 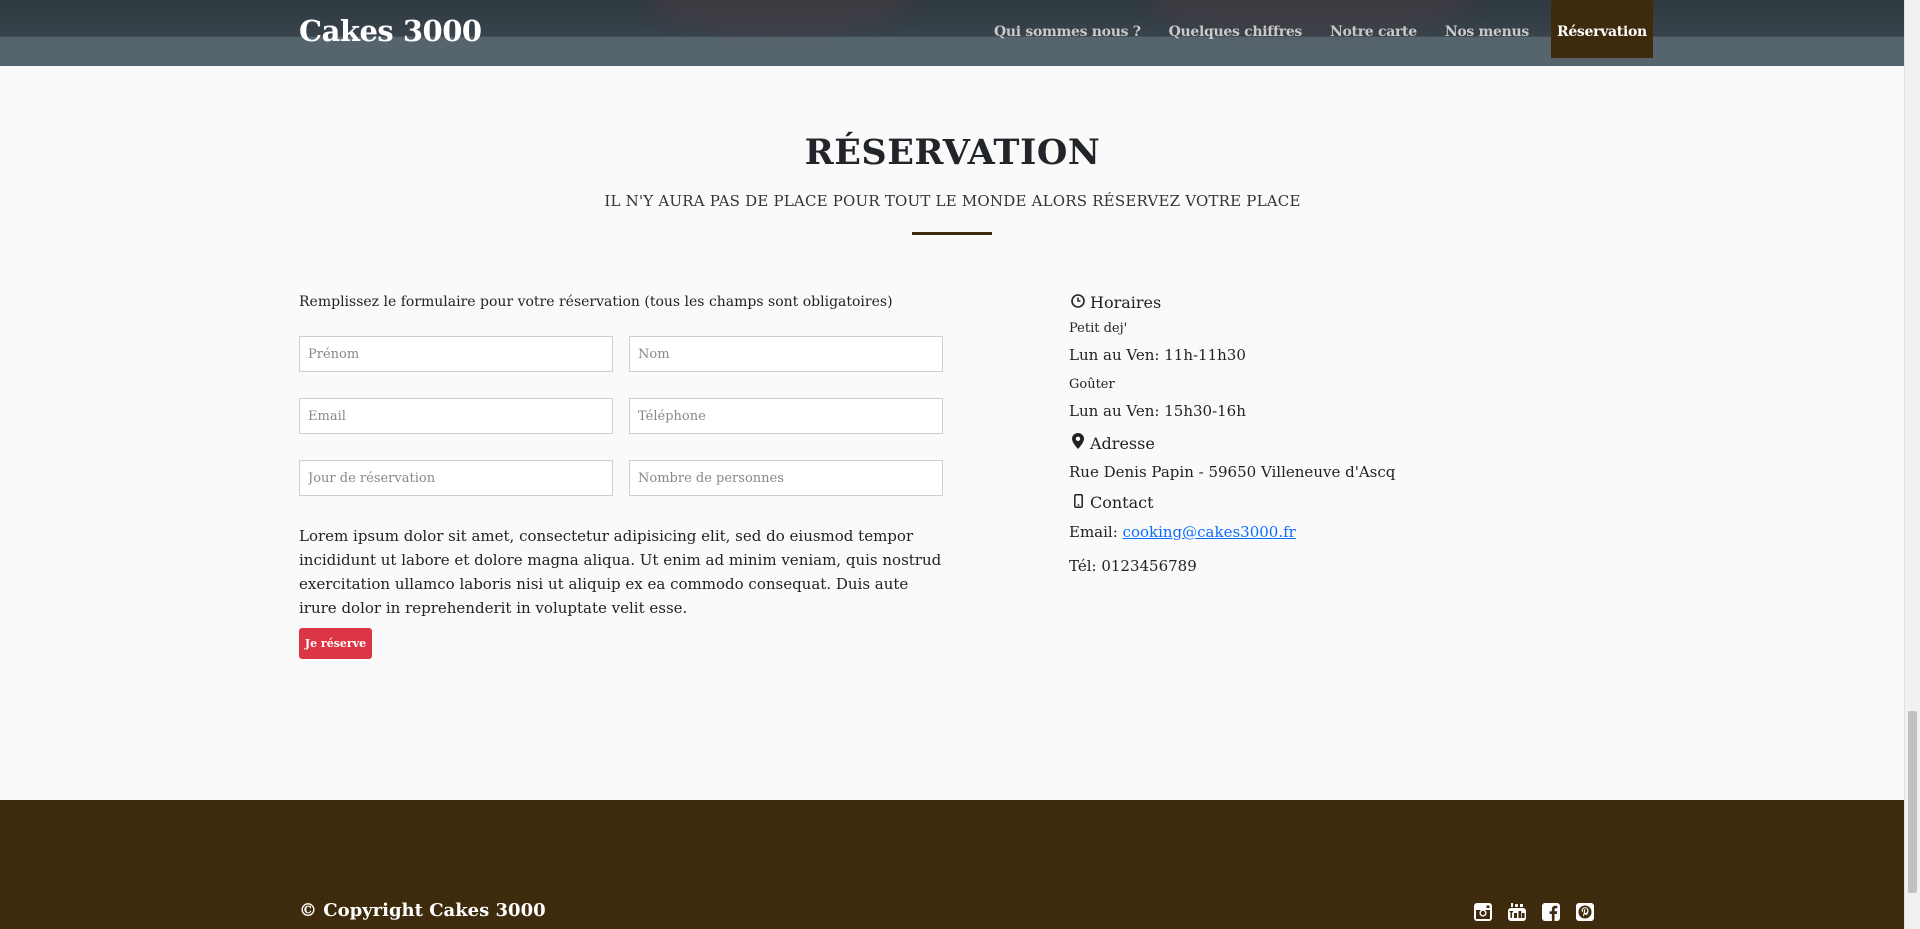 I want to click on nav-item-nos-menus: Nos menus, so click(x=1487, y=29).